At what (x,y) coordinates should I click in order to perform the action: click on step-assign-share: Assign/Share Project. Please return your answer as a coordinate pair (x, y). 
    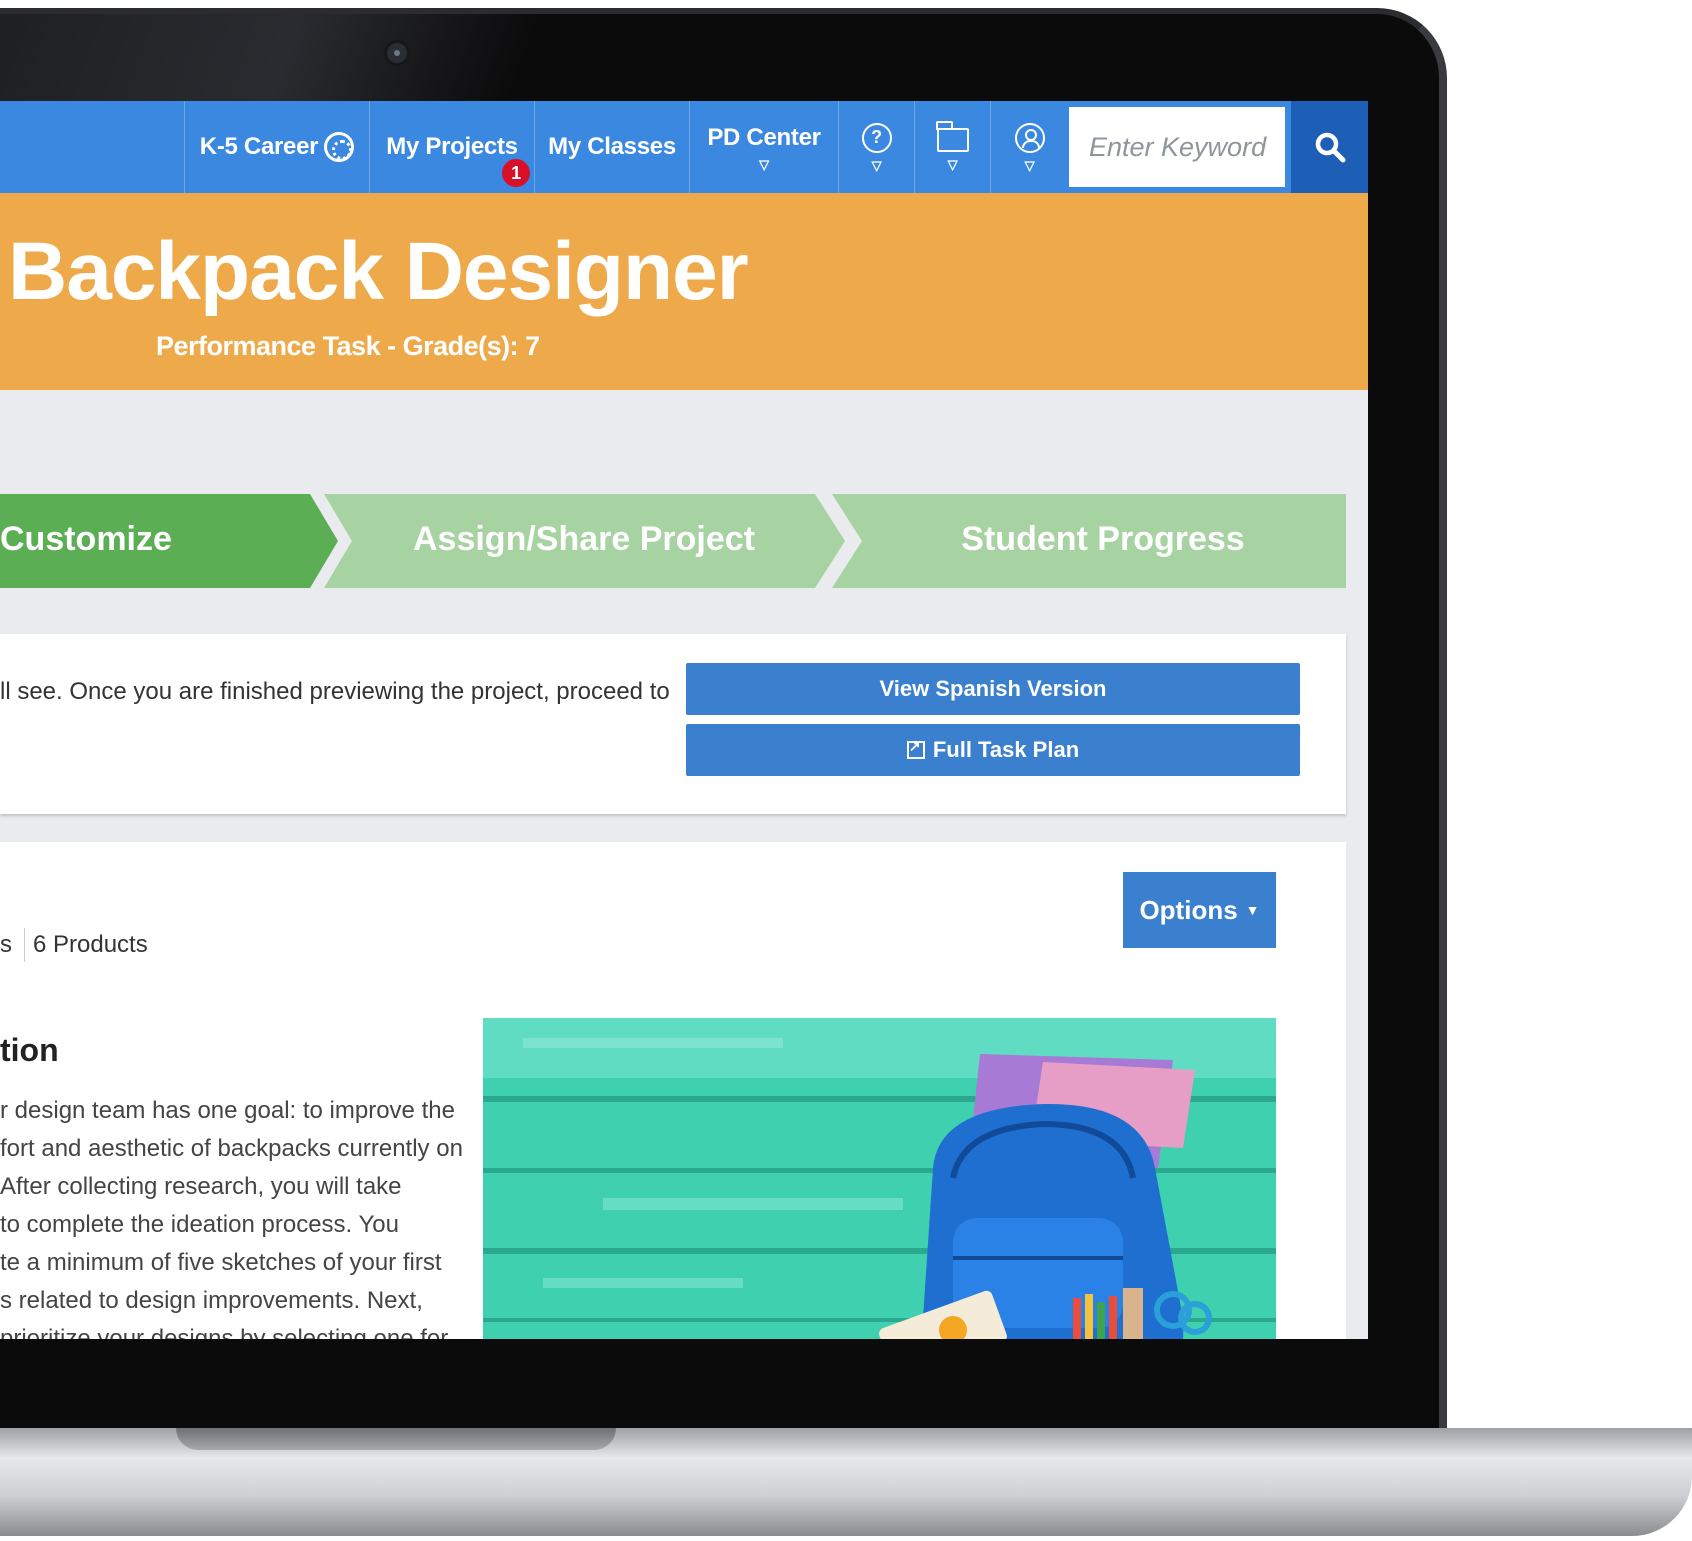
    Looking at the image, I should click on (584, 541).